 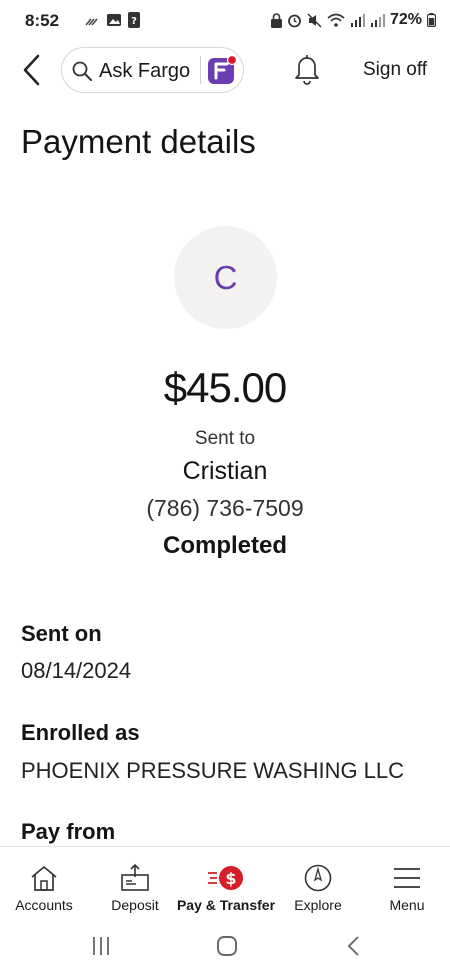 What do you see at coordinates (225, 508) in the screenshot?
I see `recipient-phone: (786) 736-7509` at bounding box center [225, 508].